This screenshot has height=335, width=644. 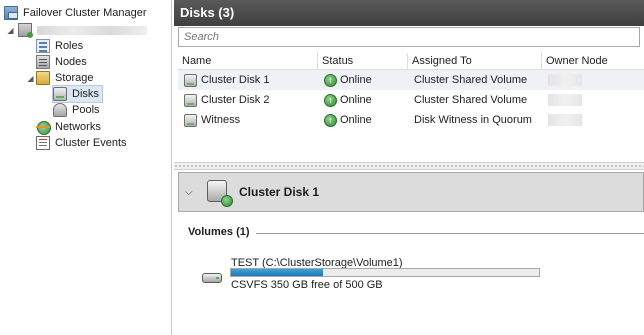 I want to click on pane-splitter, so click(x=409, y=166).